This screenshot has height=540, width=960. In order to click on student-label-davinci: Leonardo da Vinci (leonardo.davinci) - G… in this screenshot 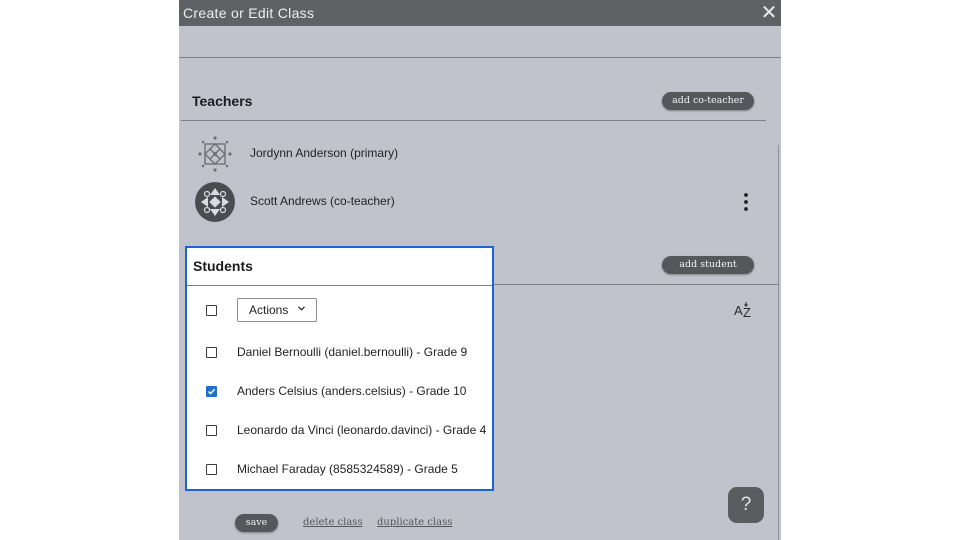, I will do `click(362, 430)`.